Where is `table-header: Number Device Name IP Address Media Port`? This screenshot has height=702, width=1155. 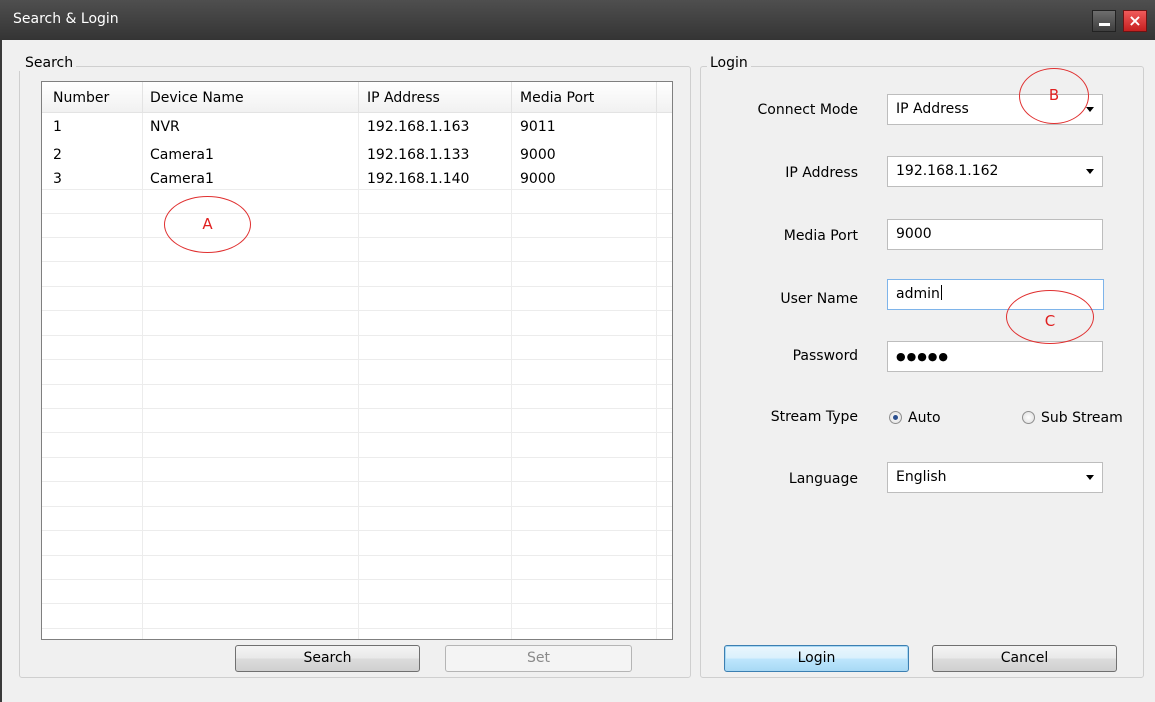
table-header: Number Device Name IP Address Media Port is located at coordinates (357, 97).